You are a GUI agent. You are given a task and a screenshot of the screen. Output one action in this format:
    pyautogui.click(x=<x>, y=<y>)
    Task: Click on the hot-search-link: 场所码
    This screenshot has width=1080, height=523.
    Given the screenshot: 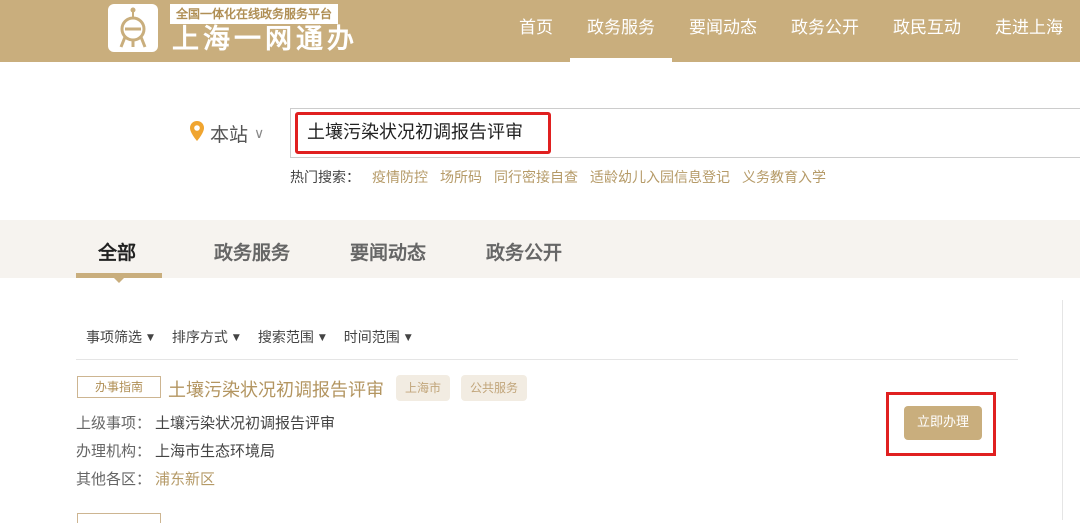 What is the action you would take?
    pyautogui.click(x=461, y=177)
    